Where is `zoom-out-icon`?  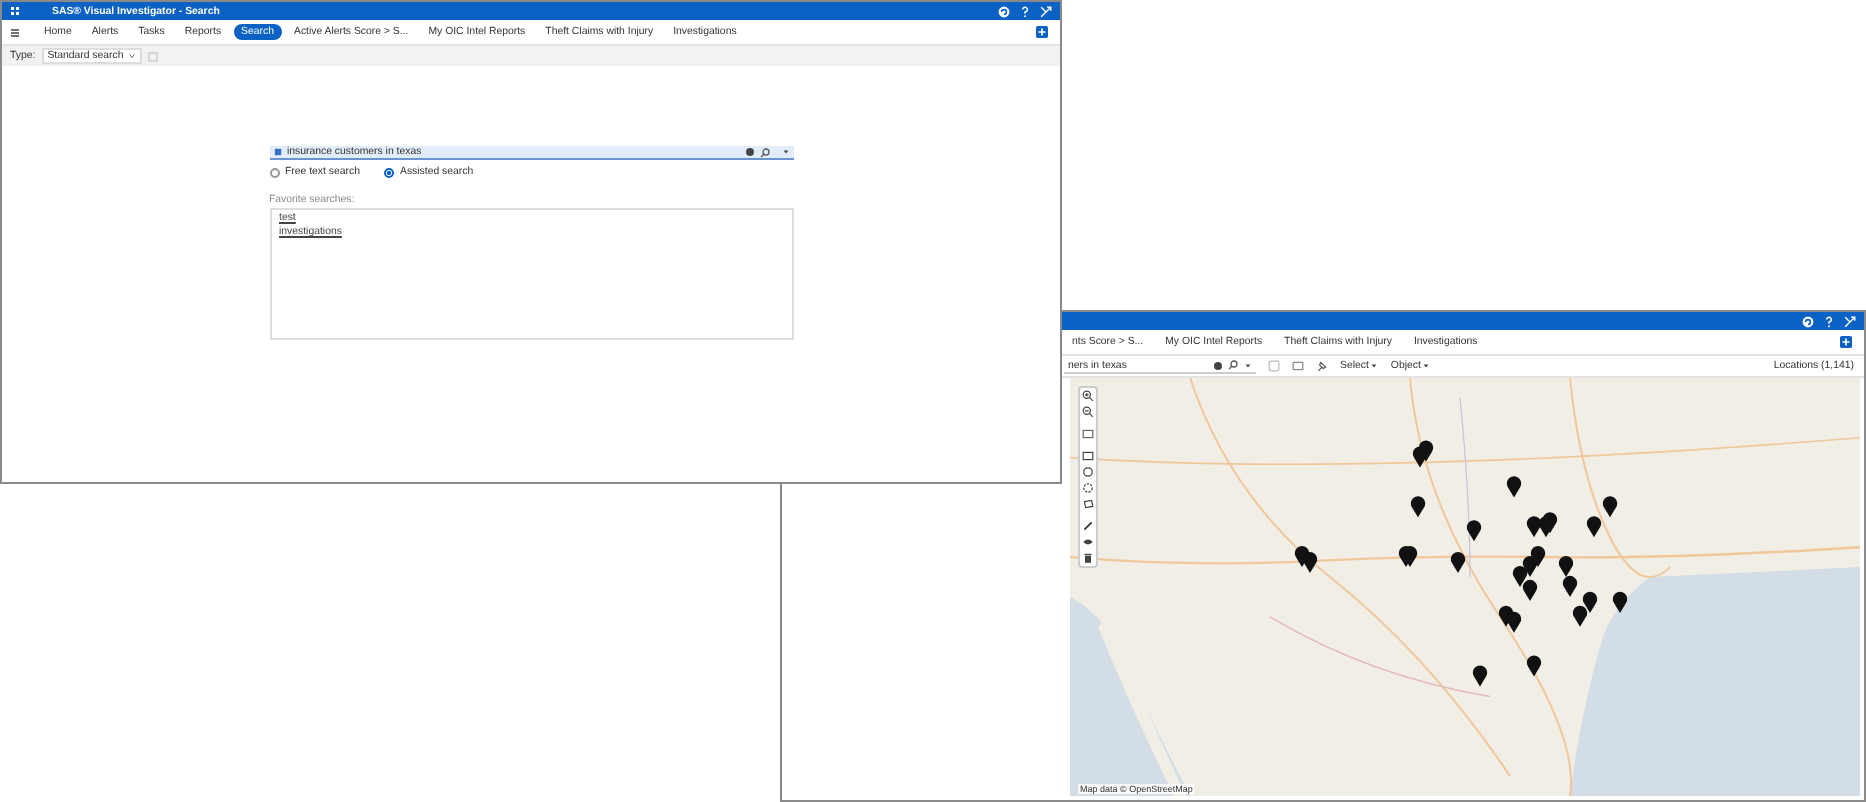 zoom-out-icon is located at coordinates (1088, 412).